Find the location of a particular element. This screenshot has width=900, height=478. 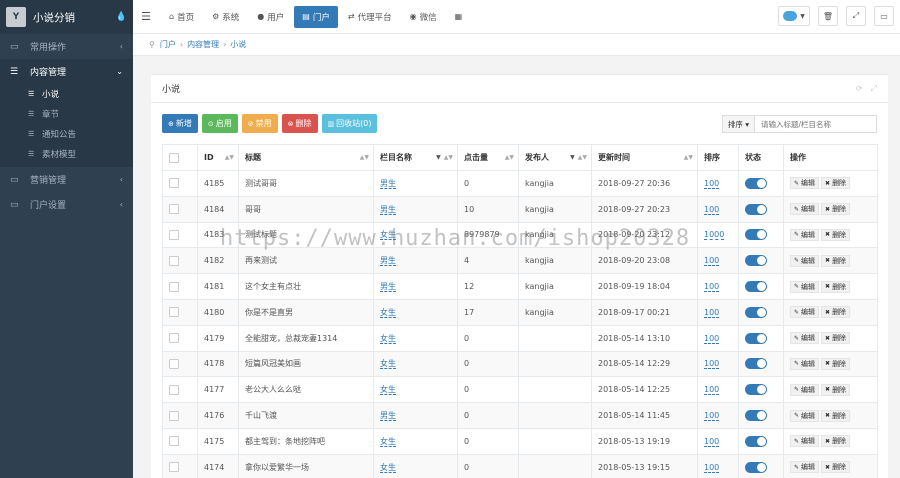

sort-dropdown: 排序 ▾ is located at coordinates (738, 124).